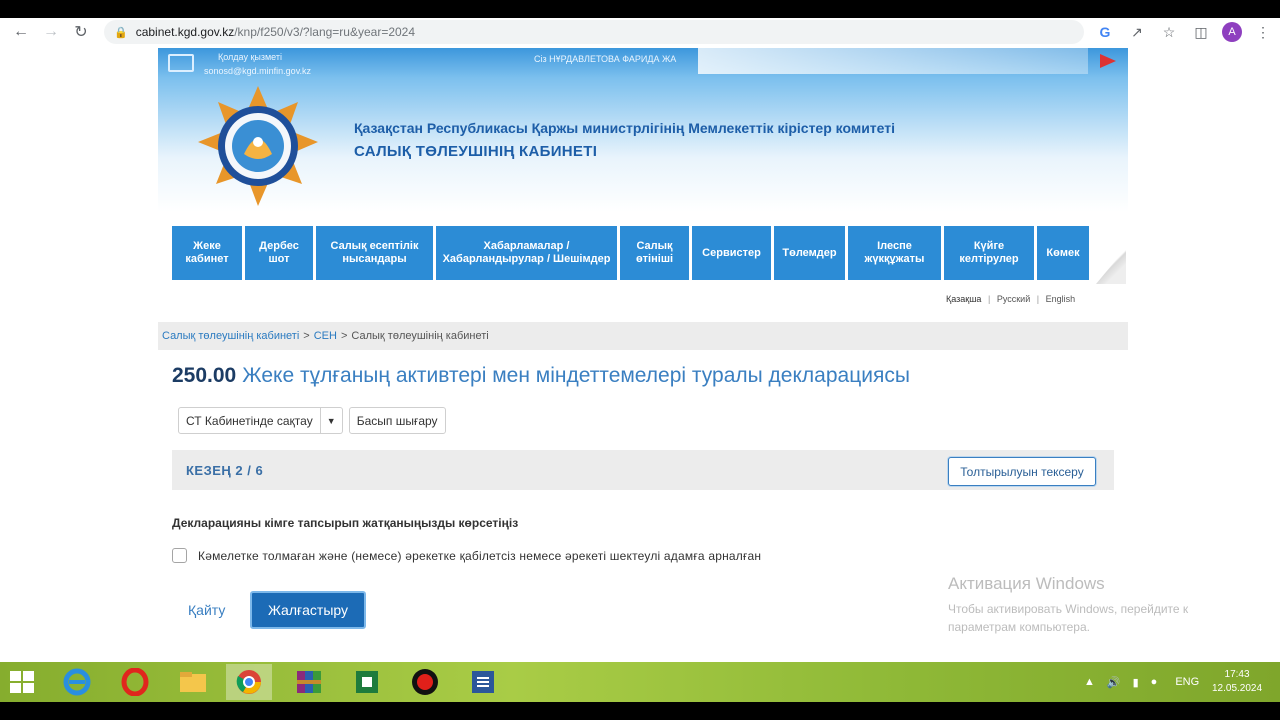 The height and width of the screenshot is (720, 1280). What do you see at coordinates (1237, 682) in the screenshot?
I see `taskbar-clock: 17:43 12.05.2024` at bounding box center [1237, 682].